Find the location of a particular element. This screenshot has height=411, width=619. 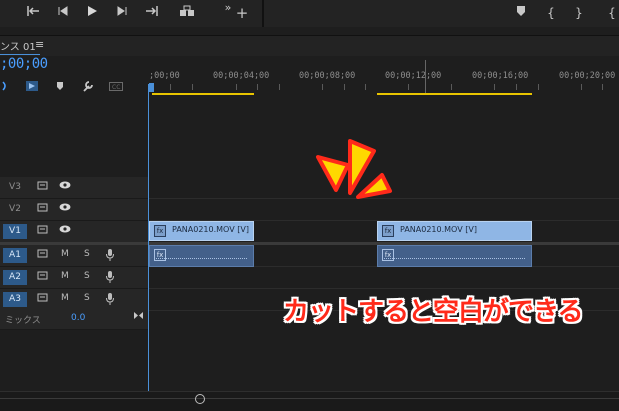

mark-out-icon is located at coordinates (151, 13).